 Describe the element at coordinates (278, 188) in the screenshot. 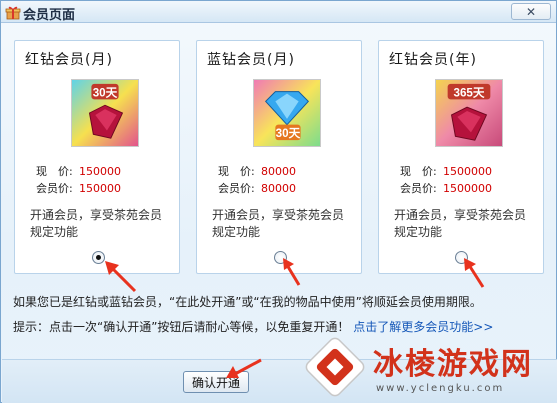

I see `member-price-value: 80000` at that location.